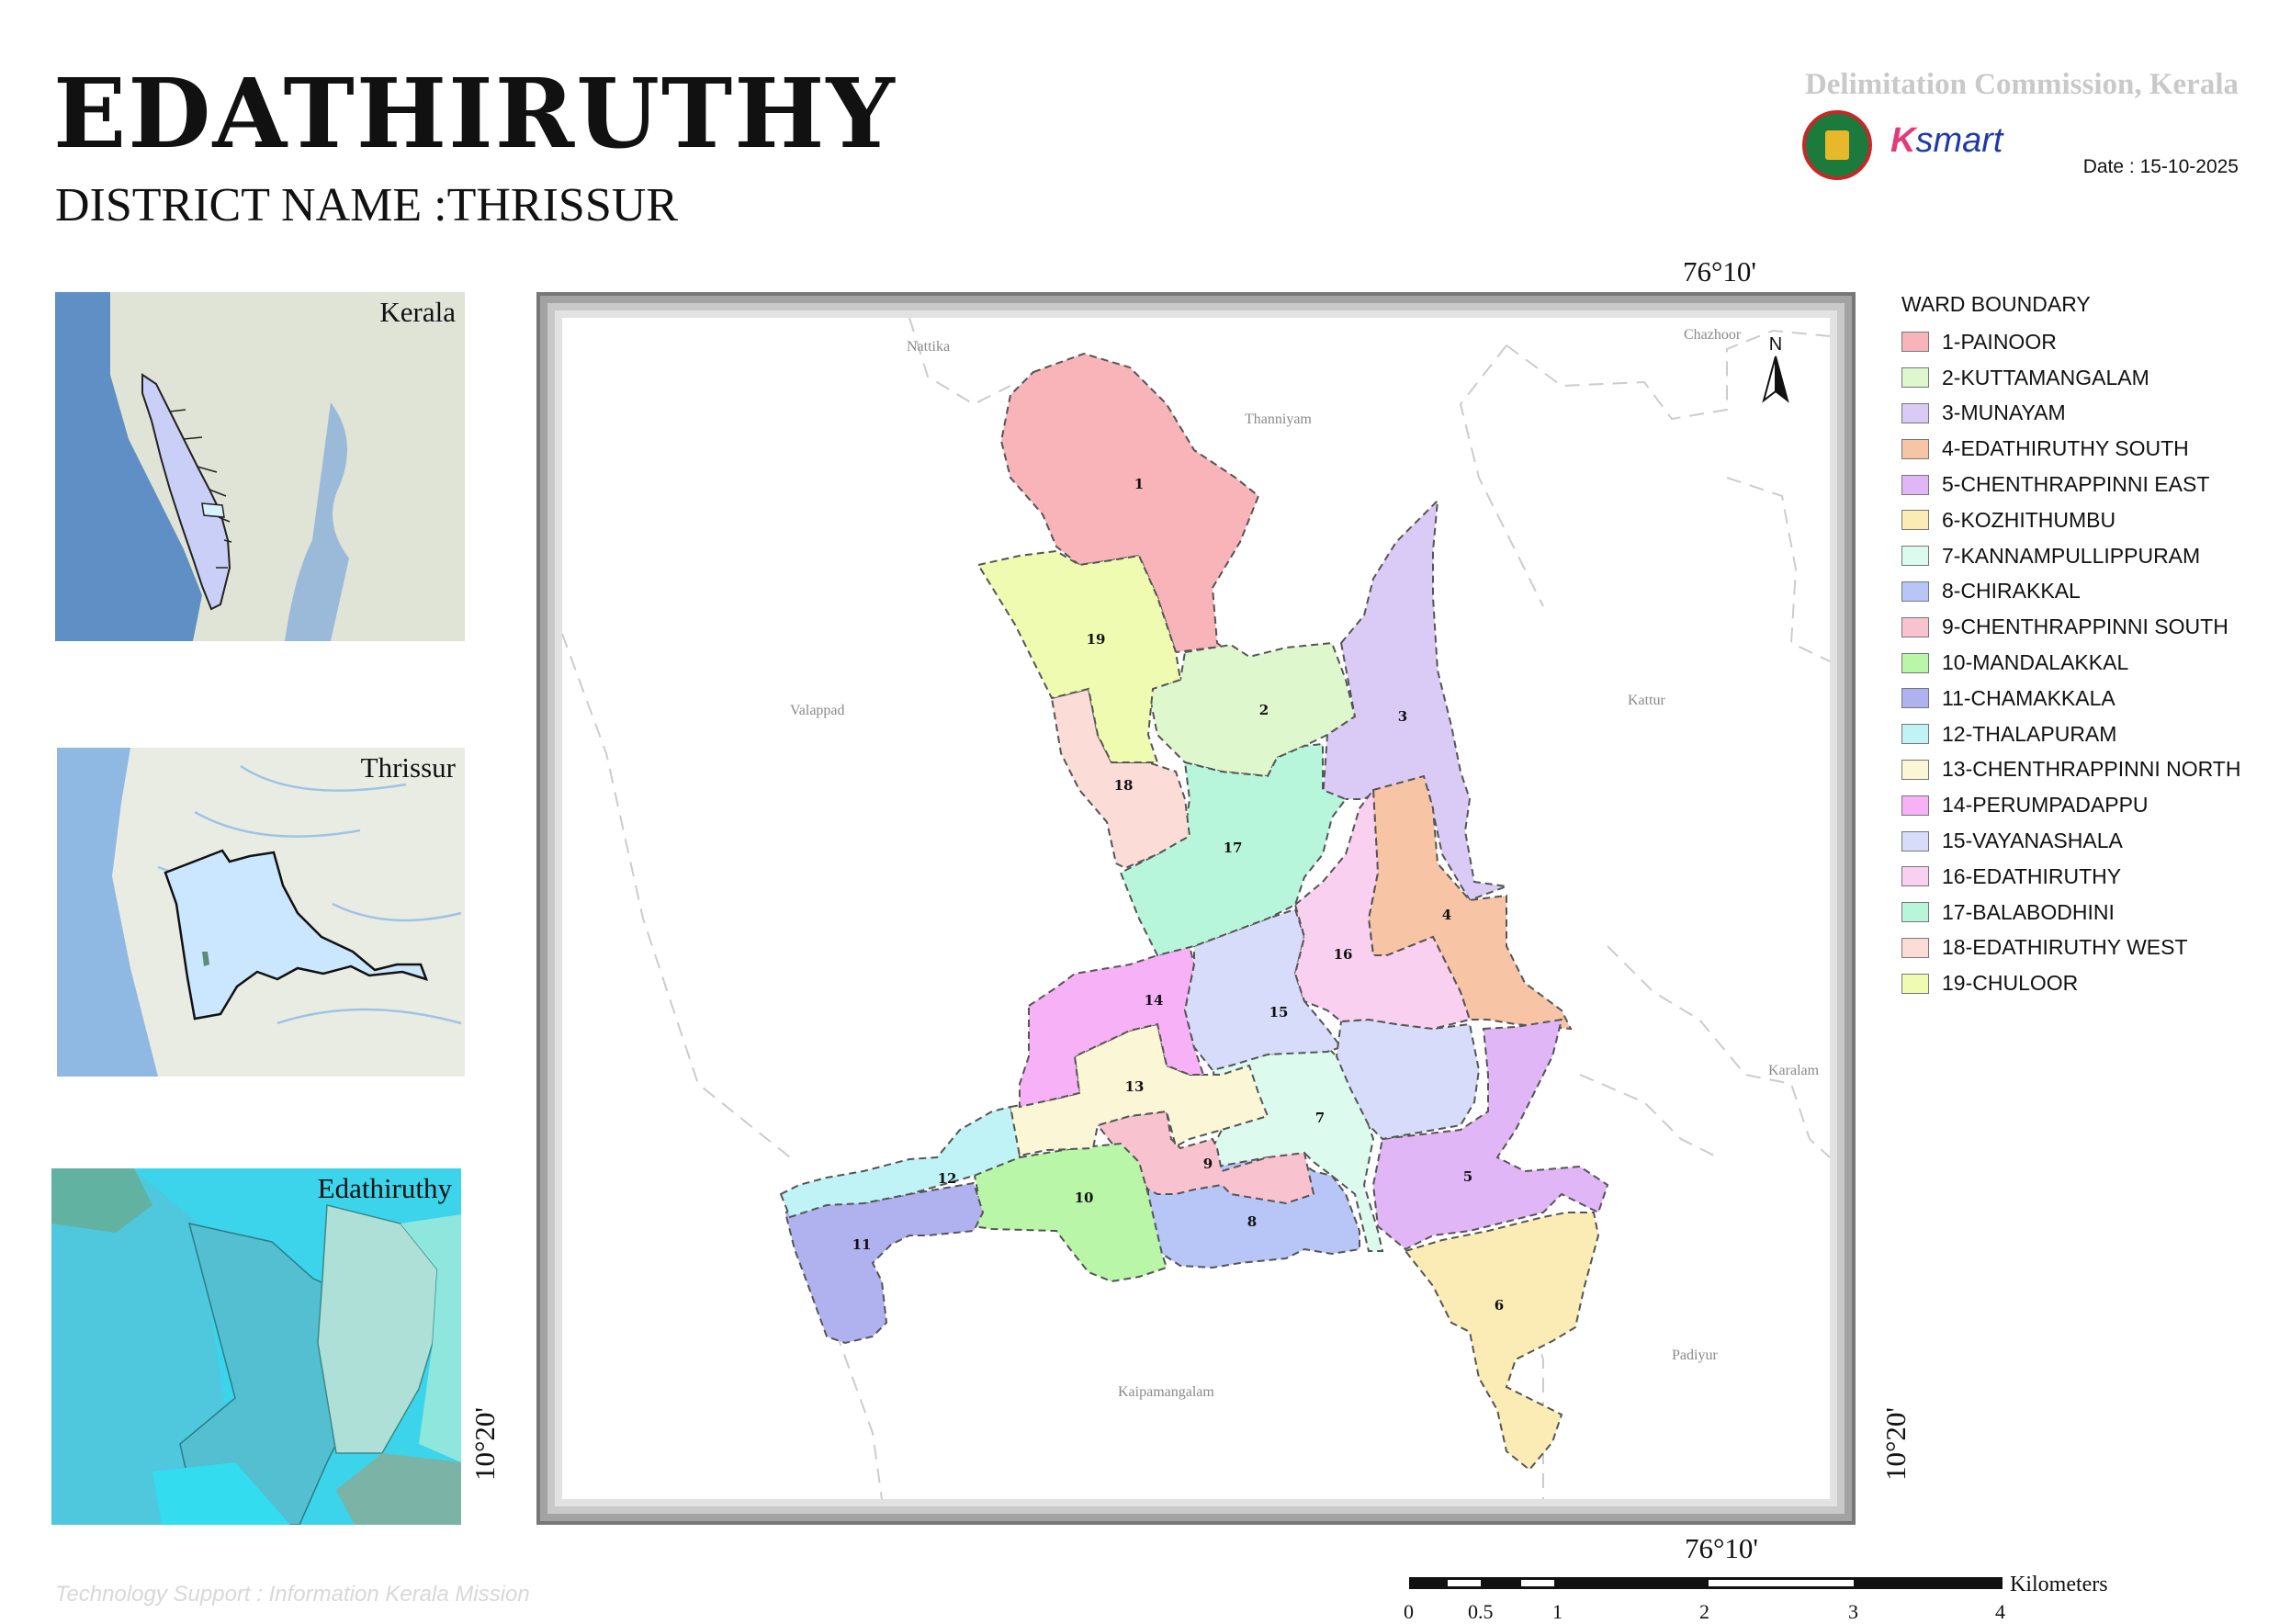 The height and width of the screenshot is (1624, 2279). Describe the element at coordinates (1084, 1198) in the screenshot. I see `ward-number-10: 10` at that location.